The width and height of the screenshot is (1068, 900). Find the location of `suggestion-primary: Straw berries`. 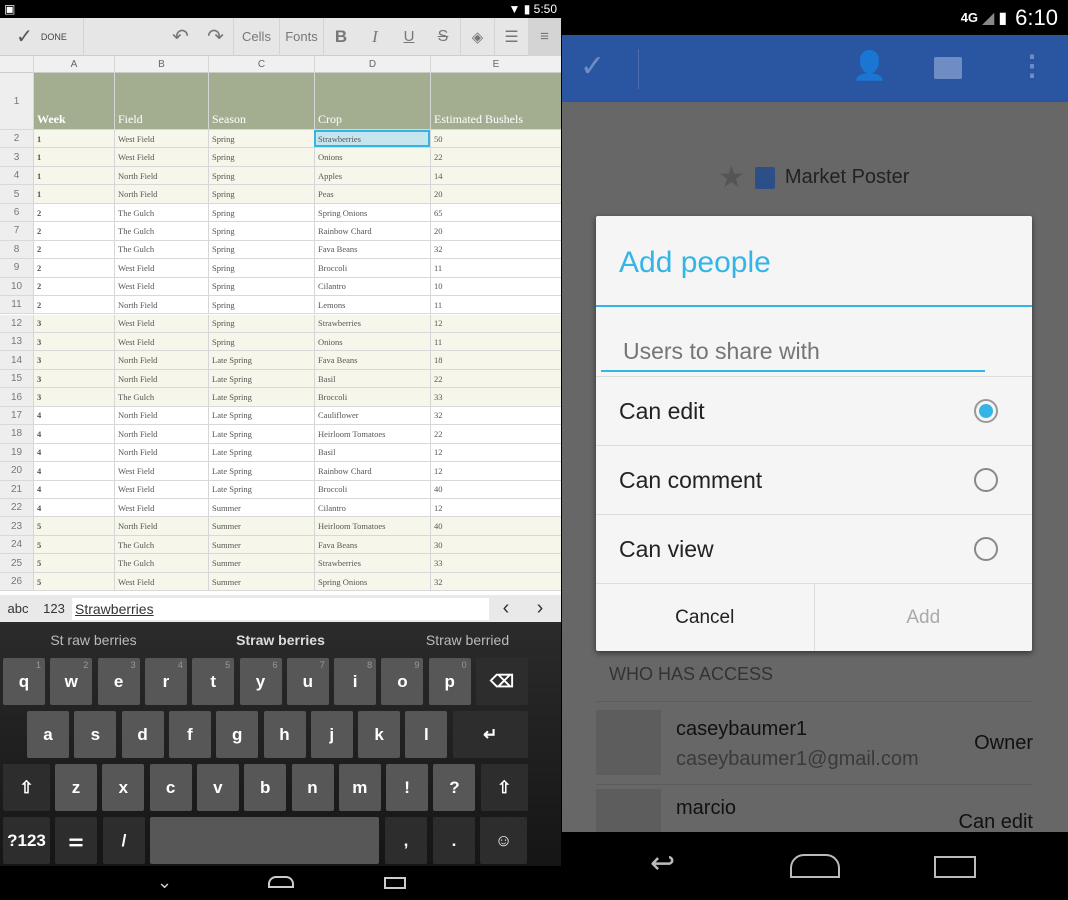

suggestion-primary: Straw berries is located at coordinates (280, 640).